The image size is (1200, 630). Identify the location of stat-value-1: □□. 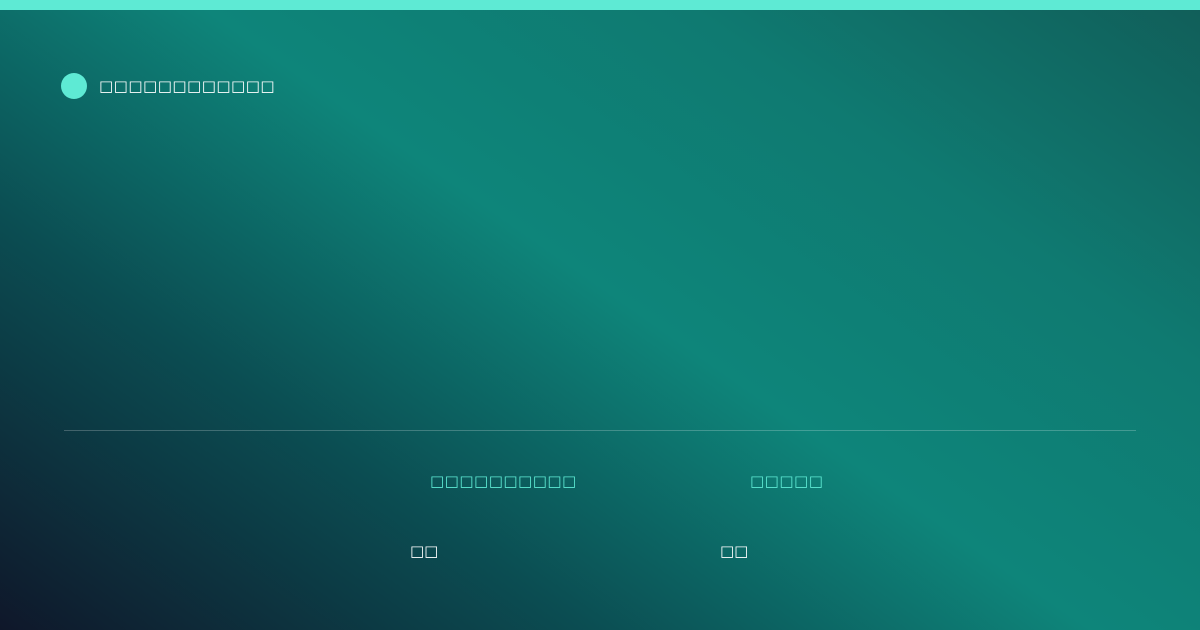
(424, 551).